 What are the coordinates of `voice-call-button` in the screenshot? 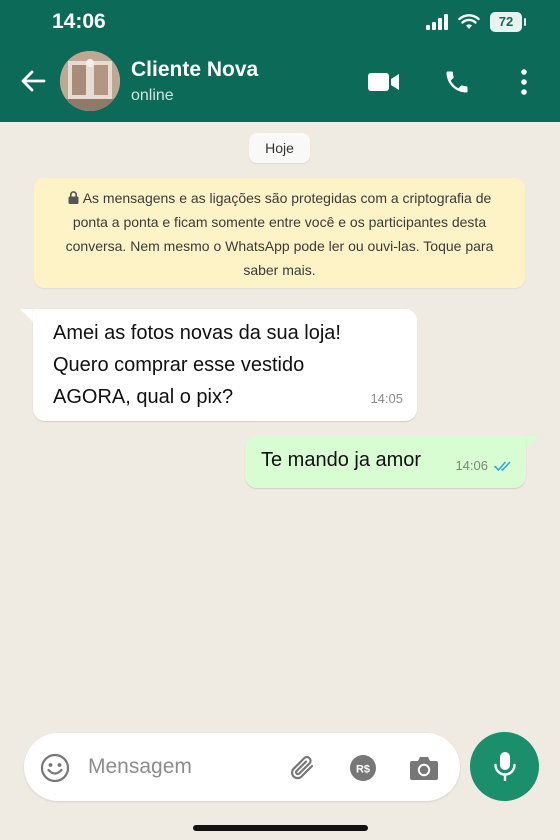 It's located at (457, 82).